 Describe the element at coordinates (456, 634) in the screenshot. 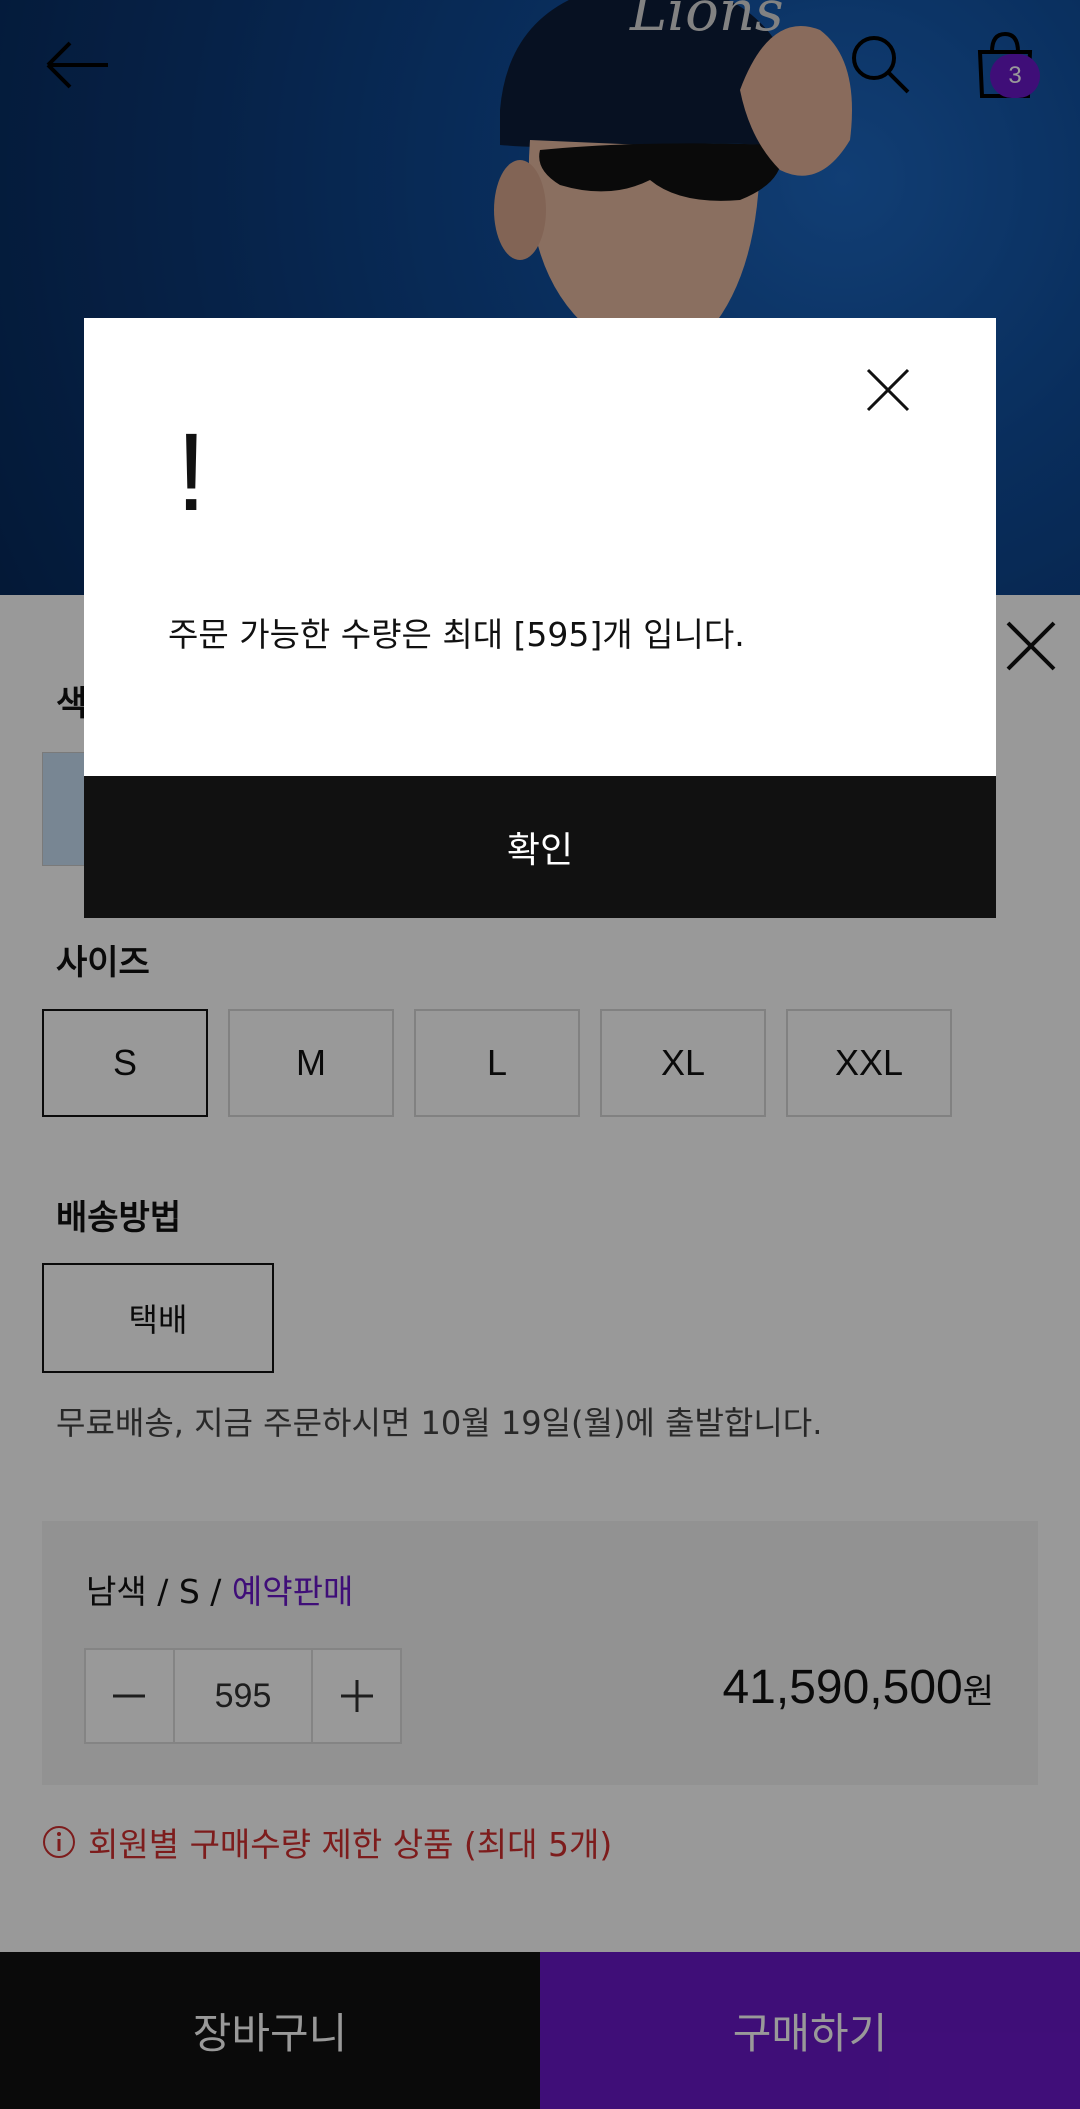

I see `alert-message: 주문 가능한 수량은 최대 [595]개 입니다.` at that location.